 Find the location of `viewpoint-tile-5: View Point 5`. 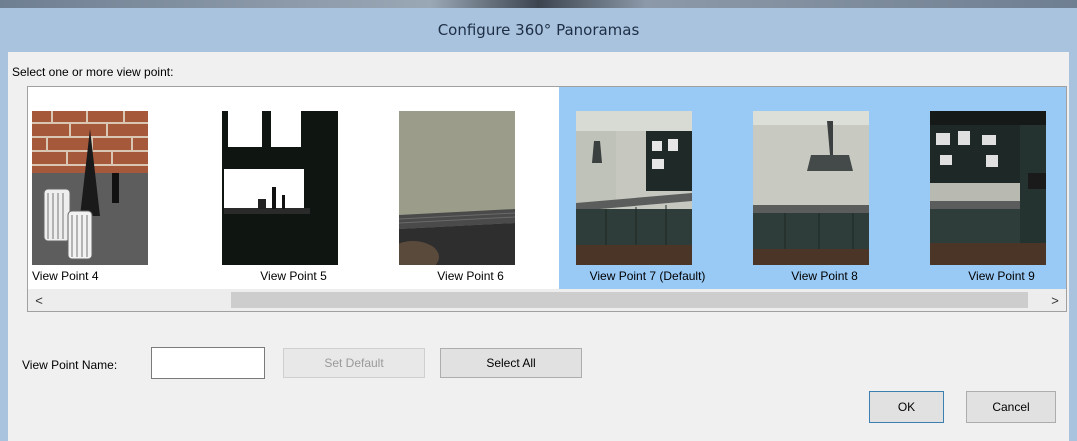

viewpoint-tile-5: View Point 5 is located at coordinates (293, 188).